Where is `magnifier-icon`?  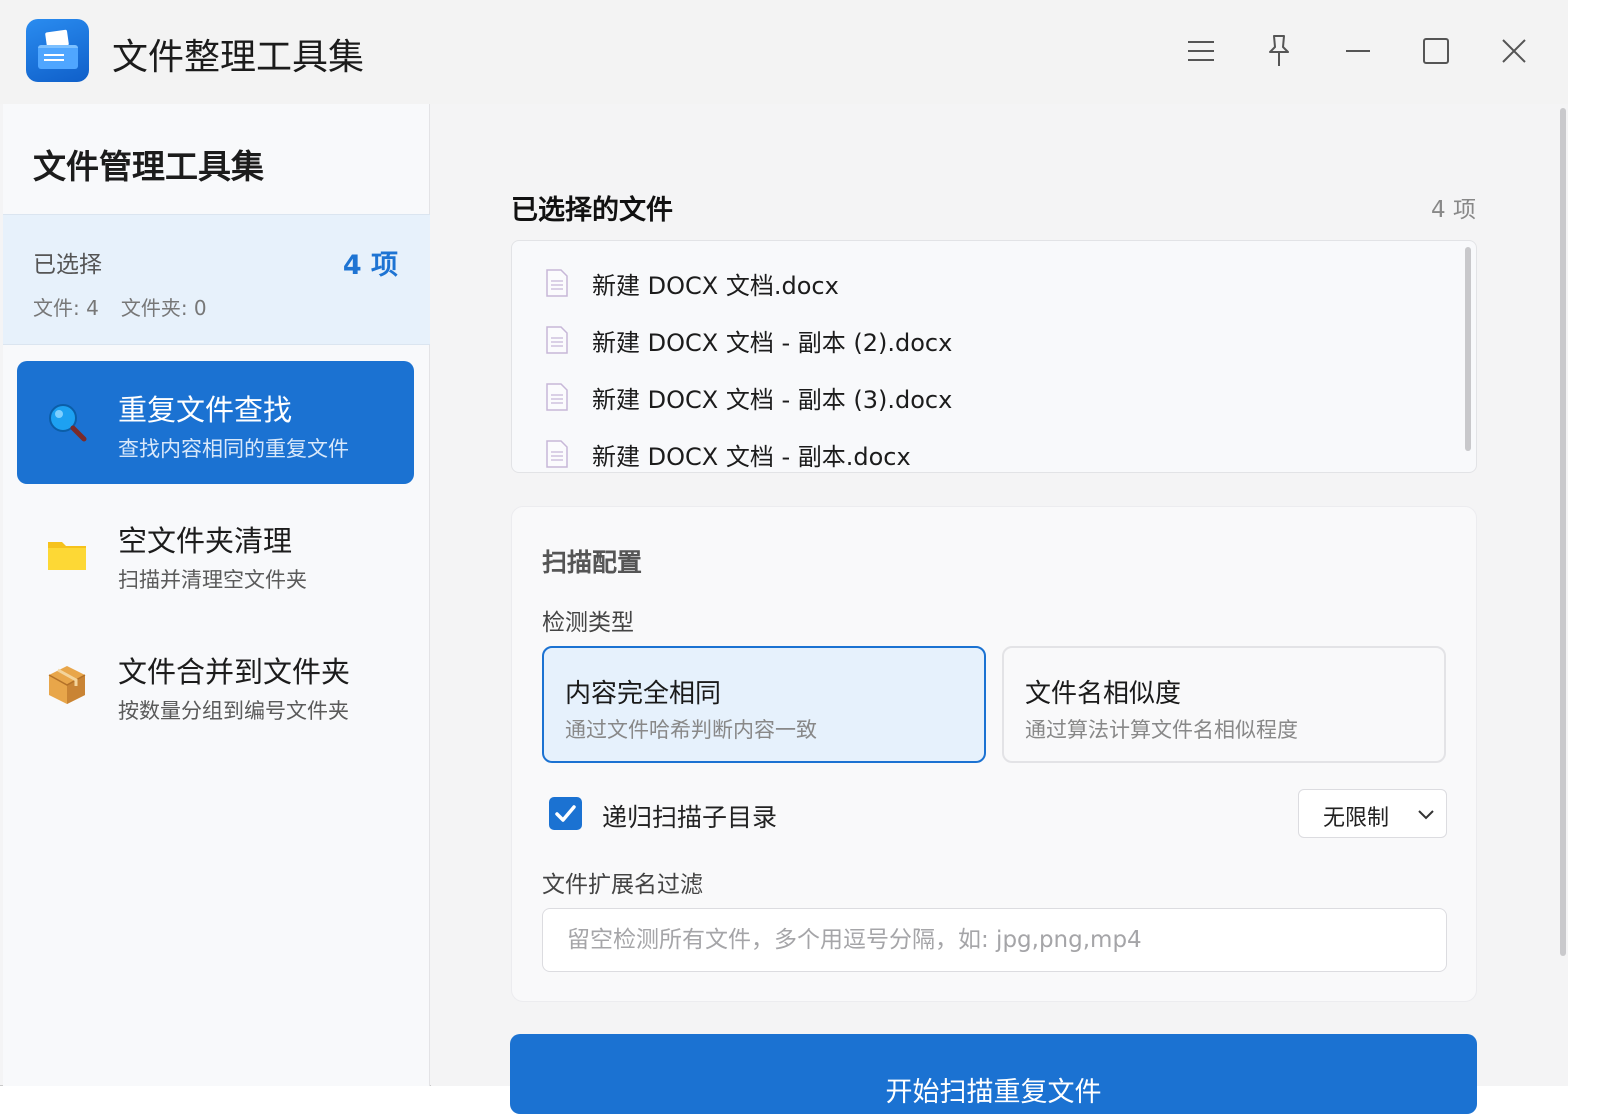 magnifier-icon is located at coordinates (67, 423).